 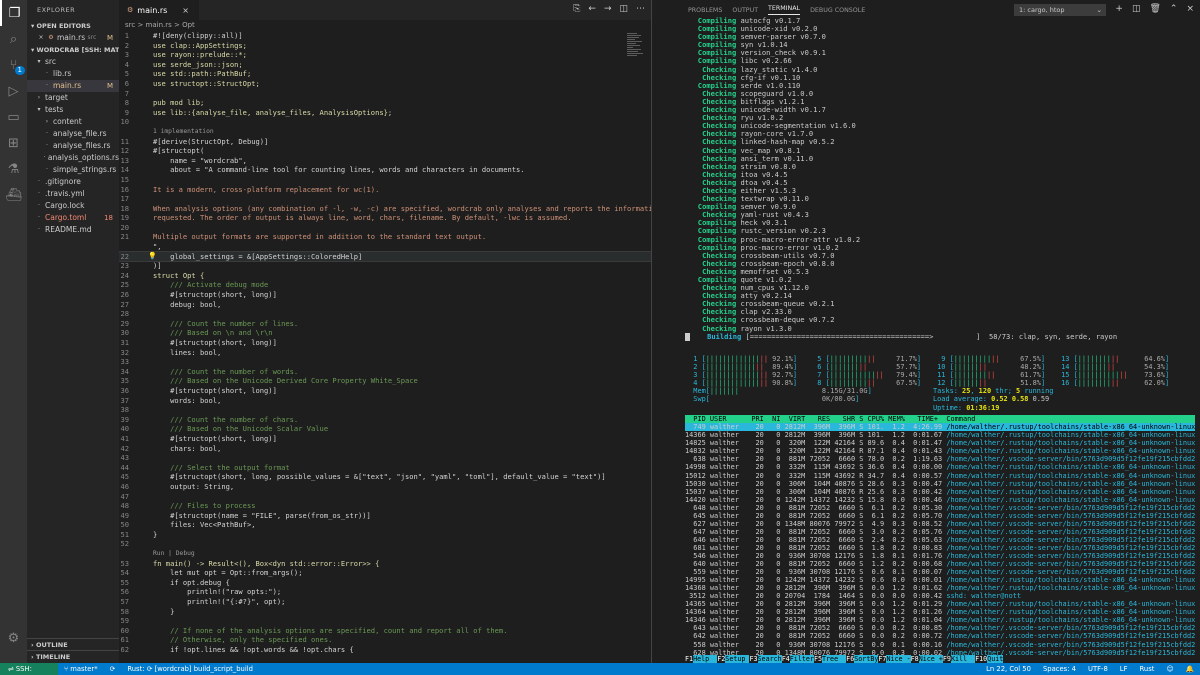 What do you see at coordinates (73, 158) in the screenshot?
I see `tree-item: · analysis_options.rs` at bounding box center [73, 158].